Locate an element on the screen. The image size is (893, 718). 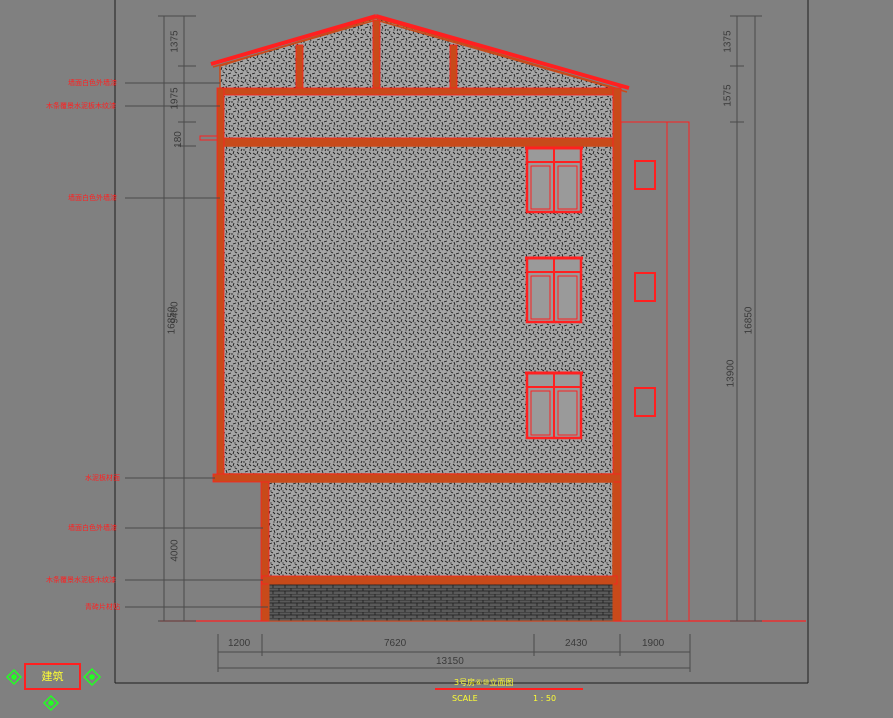
left-dim: 4000 is located at coordinates (175, 550).